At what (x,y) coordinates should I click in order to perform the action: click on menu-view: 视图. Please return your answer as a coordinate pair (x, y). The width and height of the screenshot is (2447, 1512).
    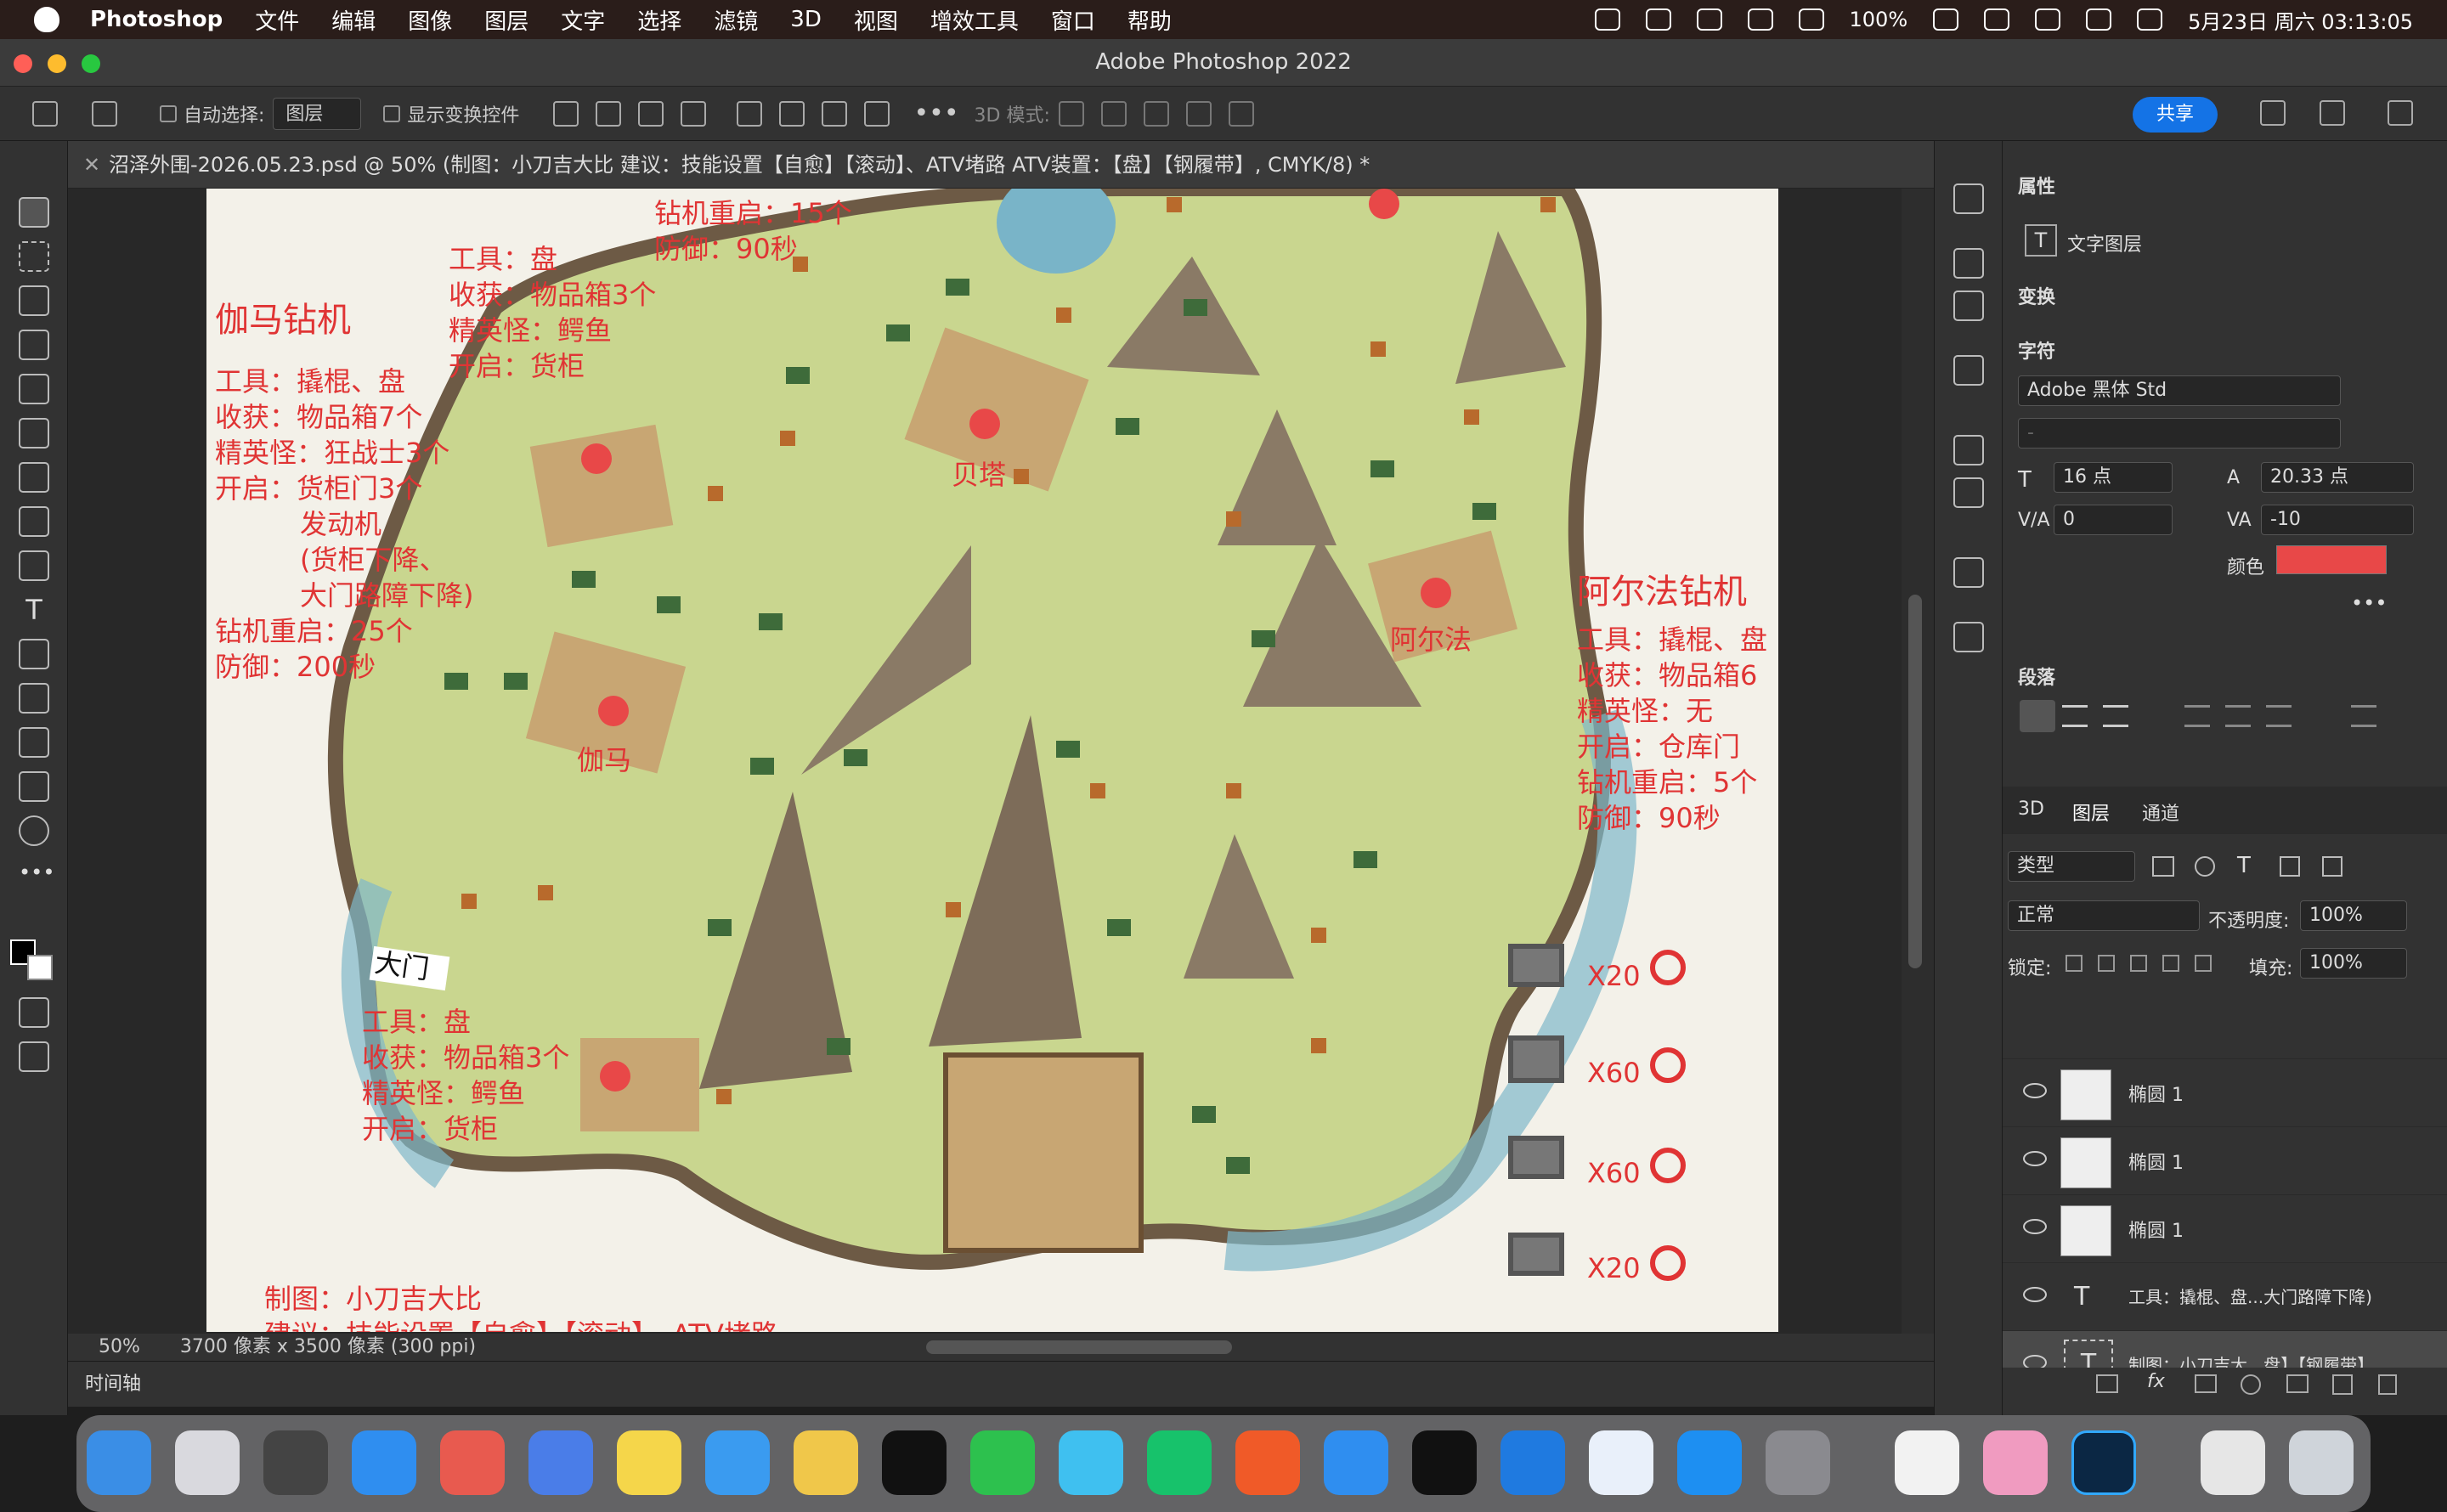
    Looking at the image, I should click on (876, 20).